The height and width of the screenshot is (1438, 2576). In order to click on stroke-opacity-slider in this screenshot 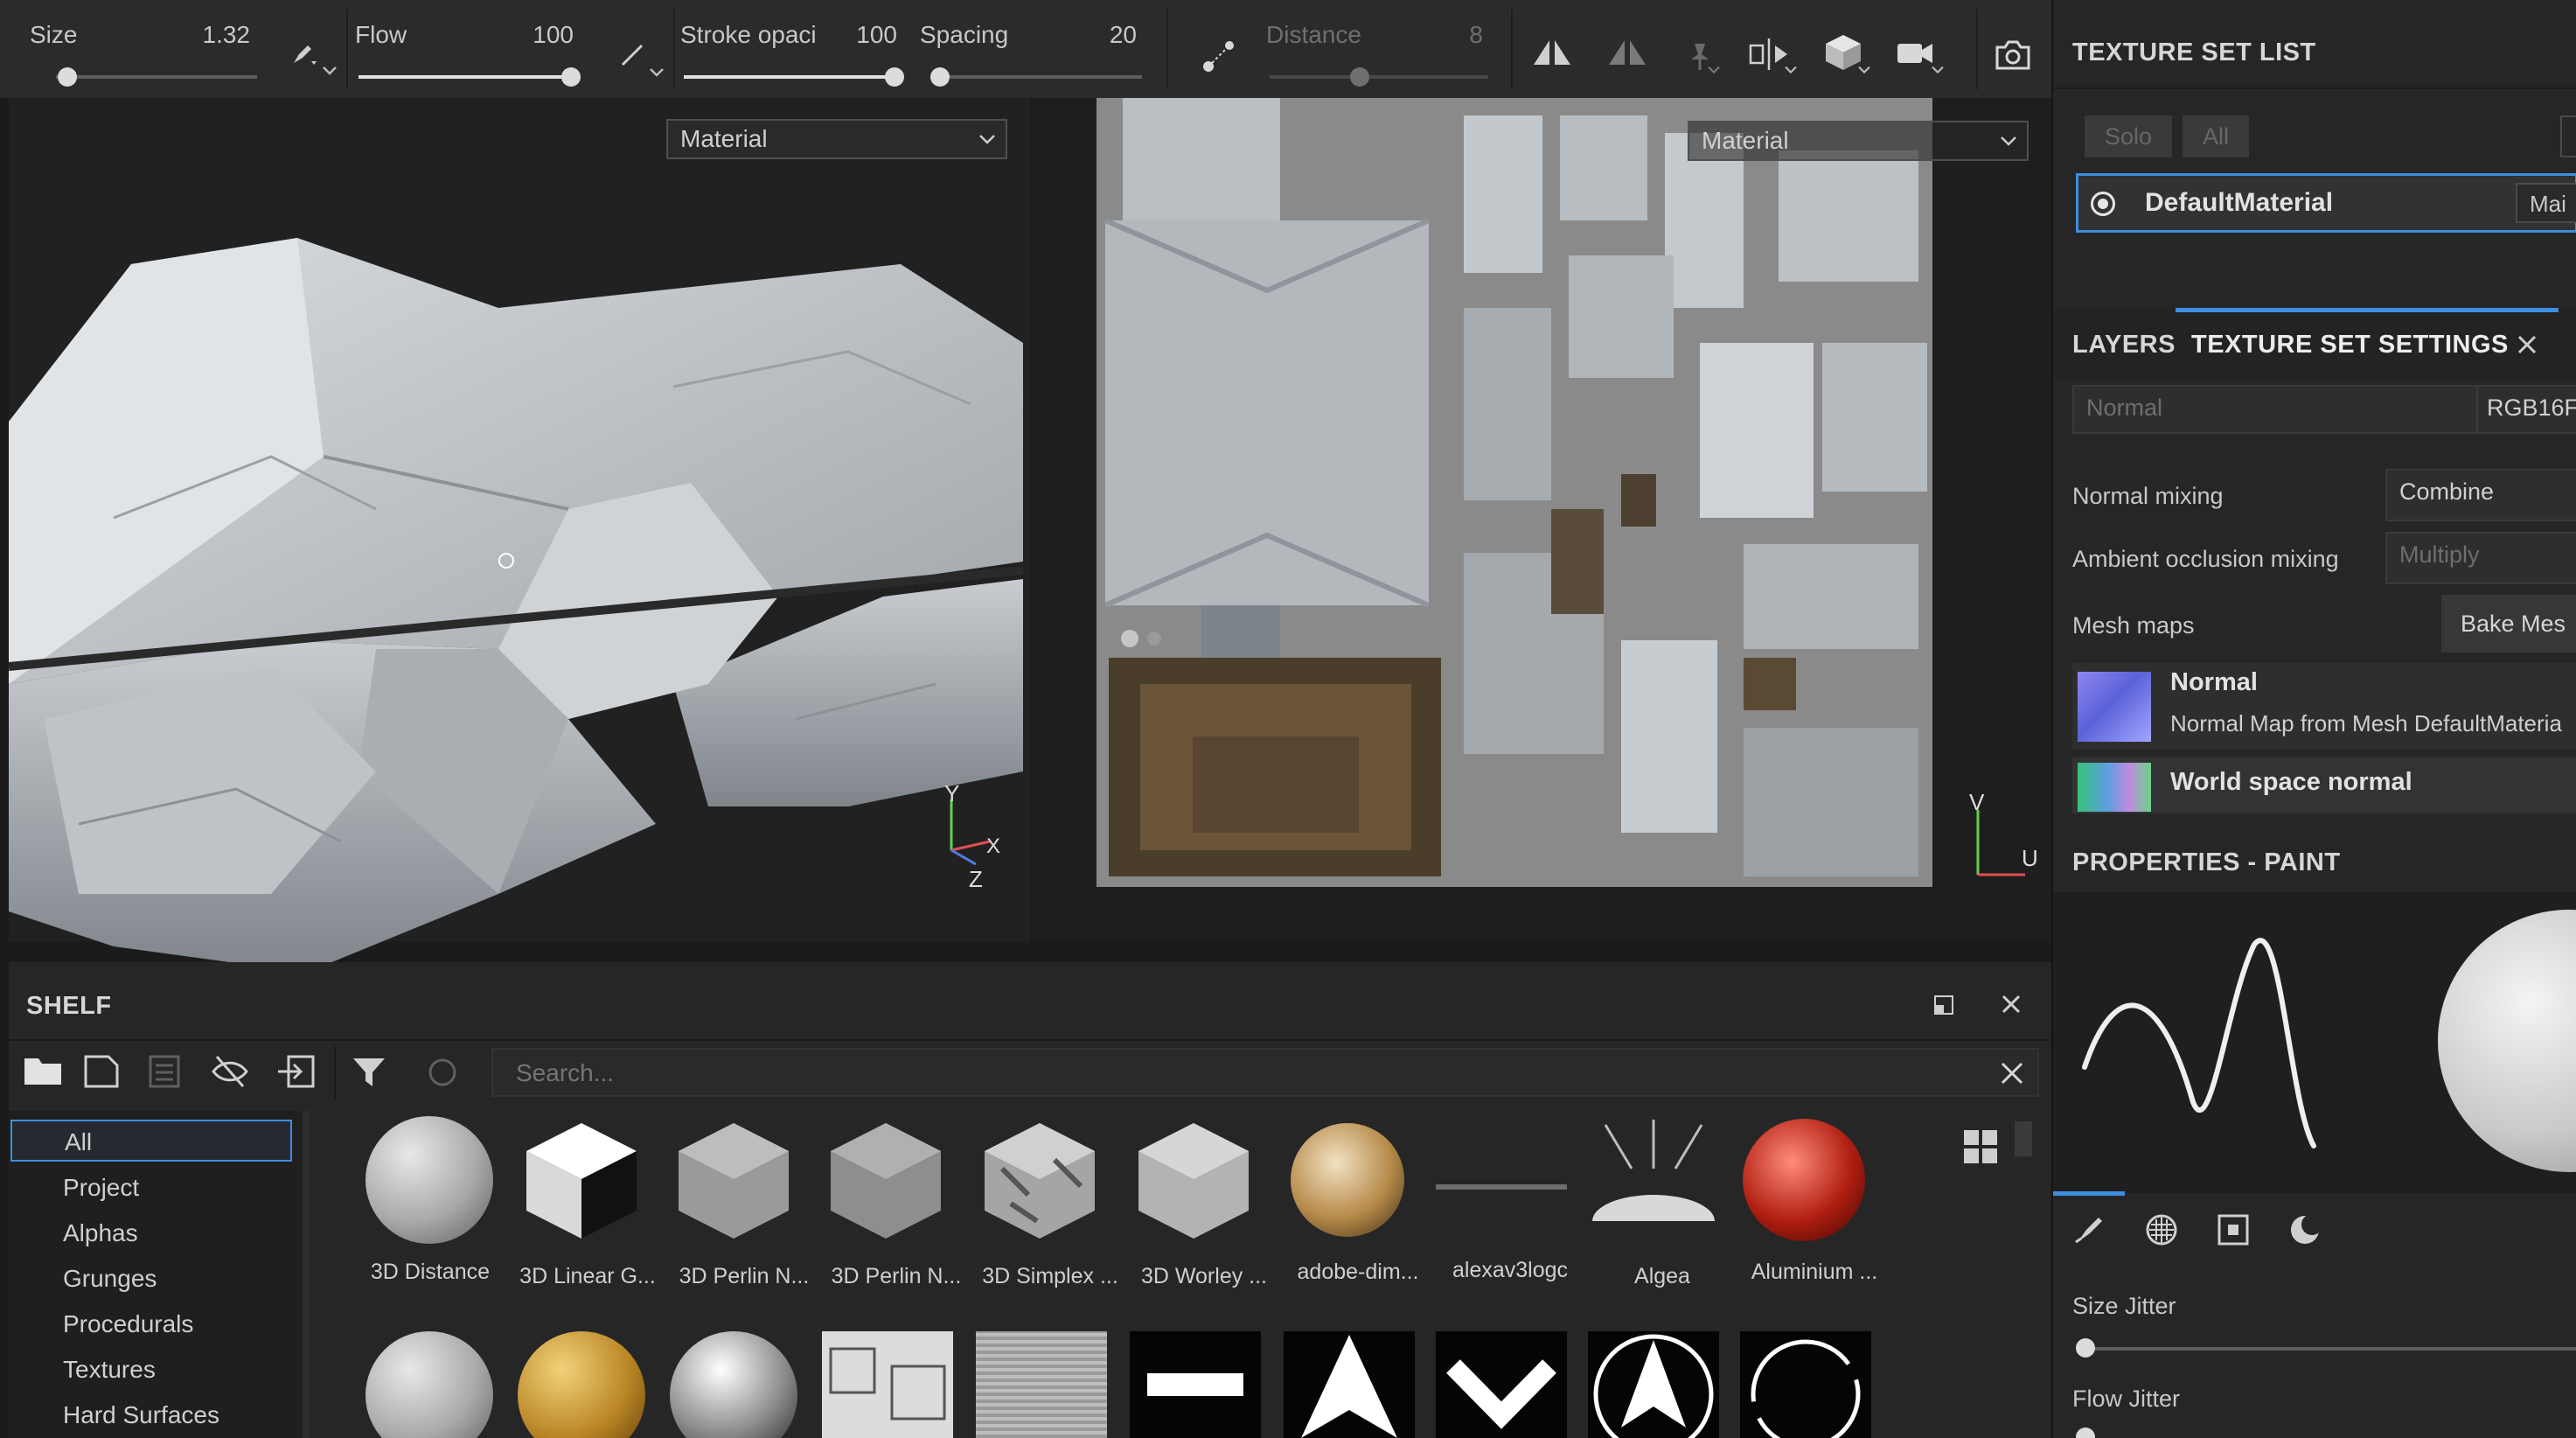, I will do `click(790, 77)`.